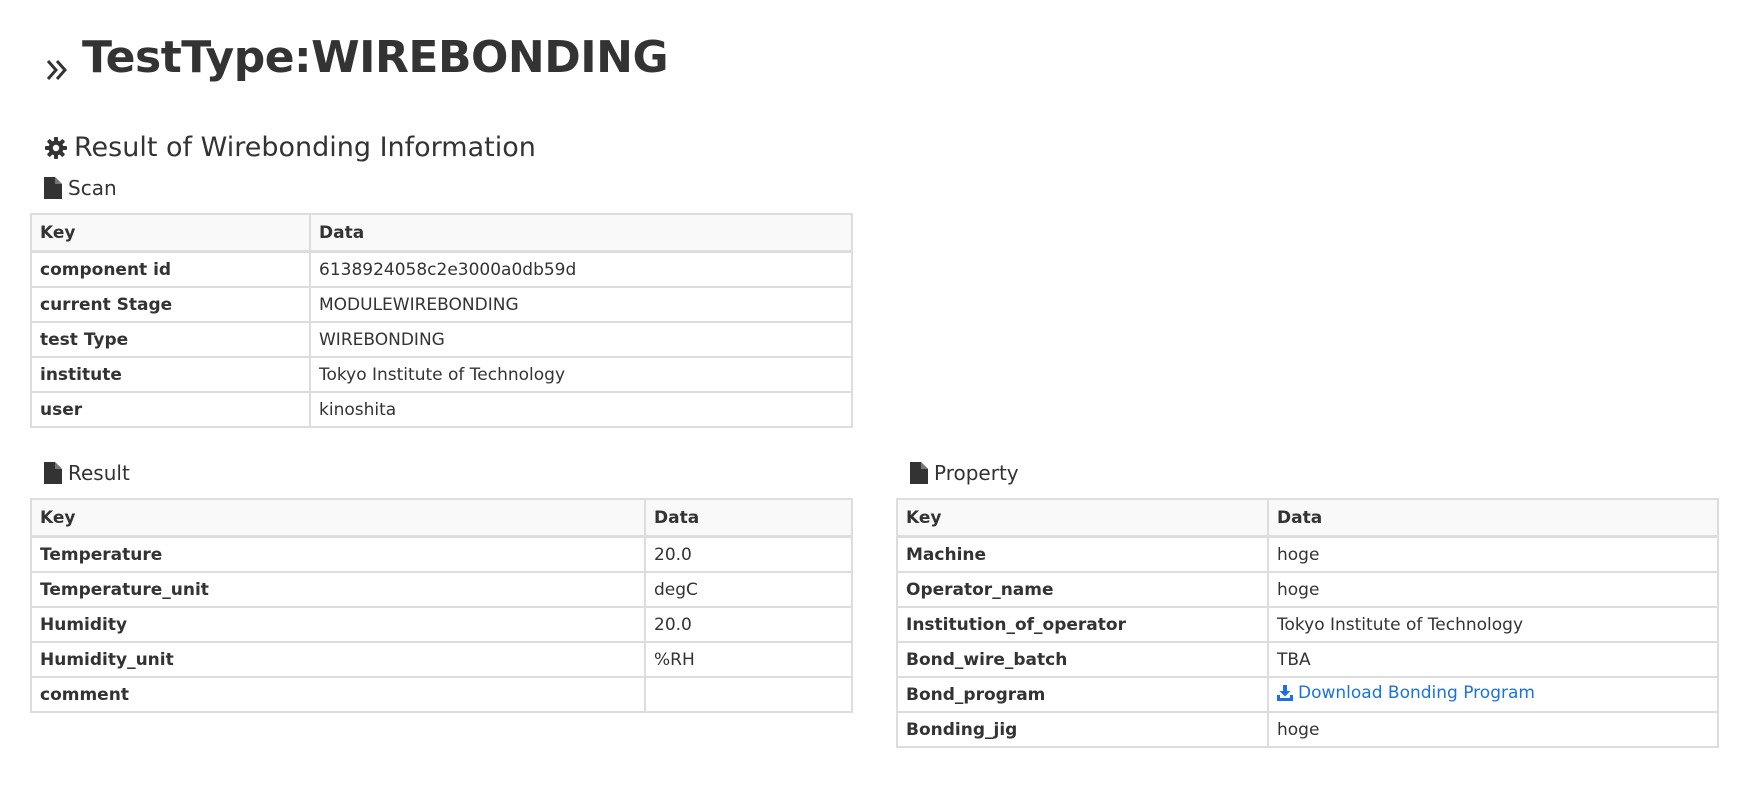 The width and height of the screenshot is (1746, 787). I want to click on row-key: user, so click(170, 409).